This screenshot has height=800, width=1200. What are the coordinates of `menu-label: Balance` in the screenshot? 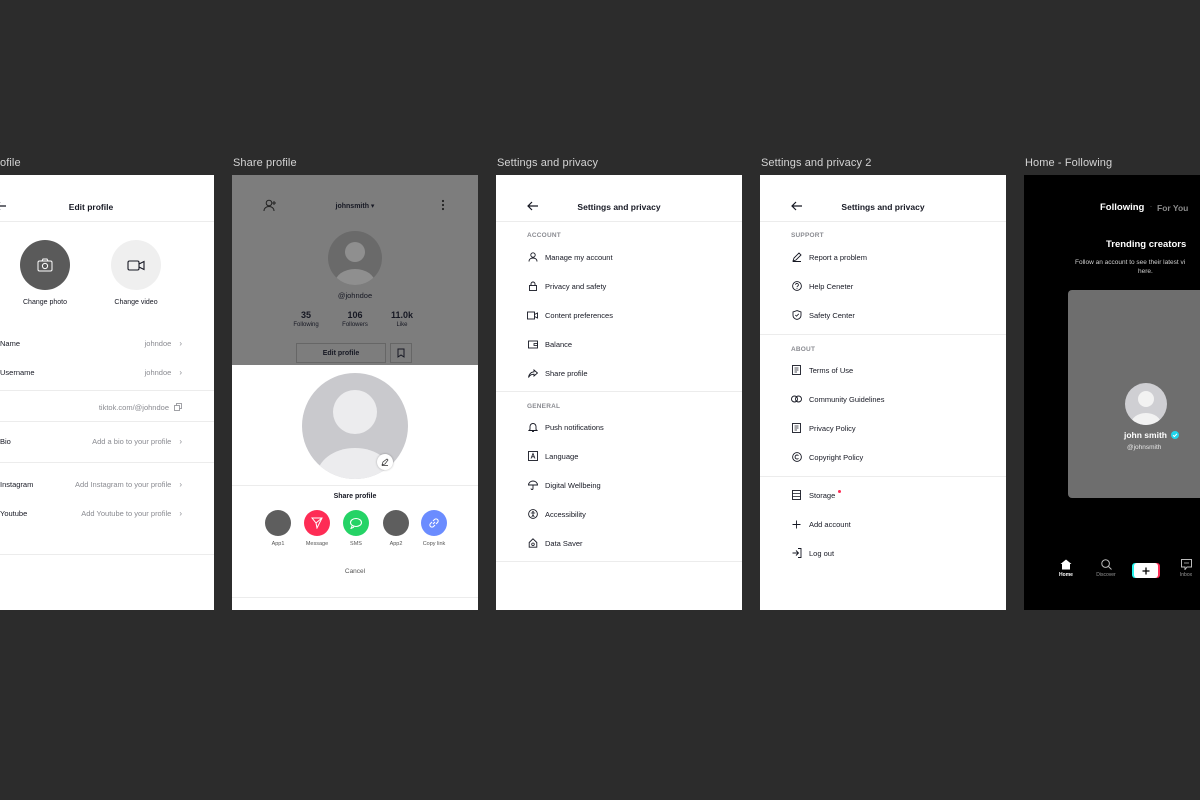 It's located at (559, 344).